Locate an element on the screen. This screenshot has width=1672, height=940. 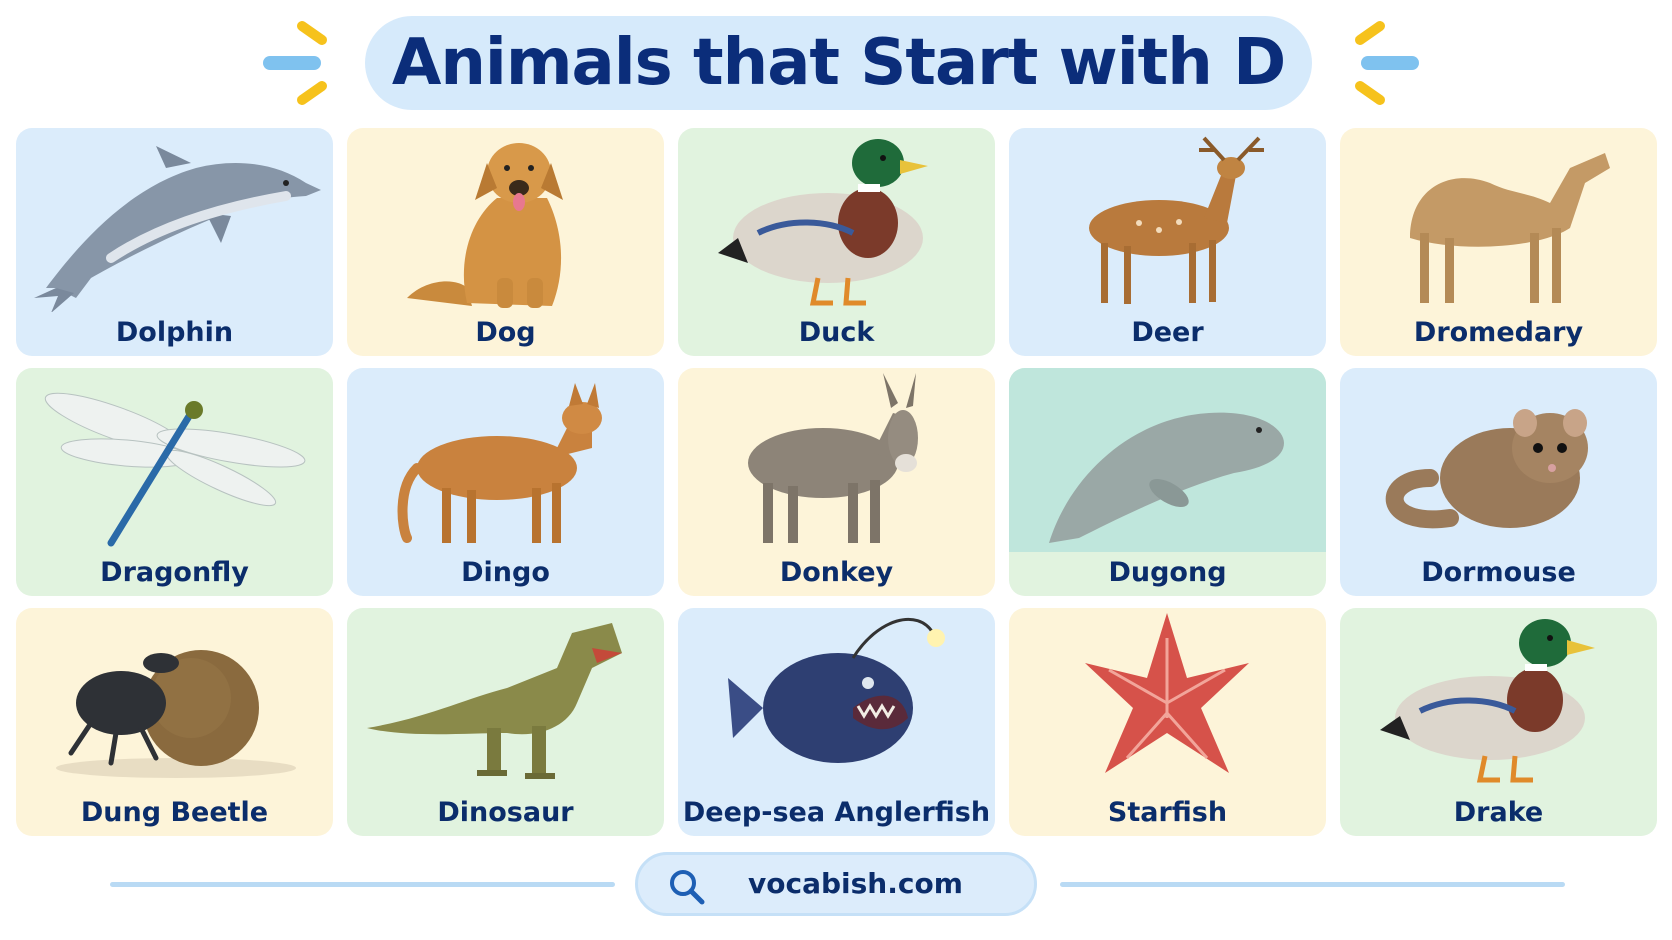
card-donkey: Donkey is located at coordinates (836, 482).